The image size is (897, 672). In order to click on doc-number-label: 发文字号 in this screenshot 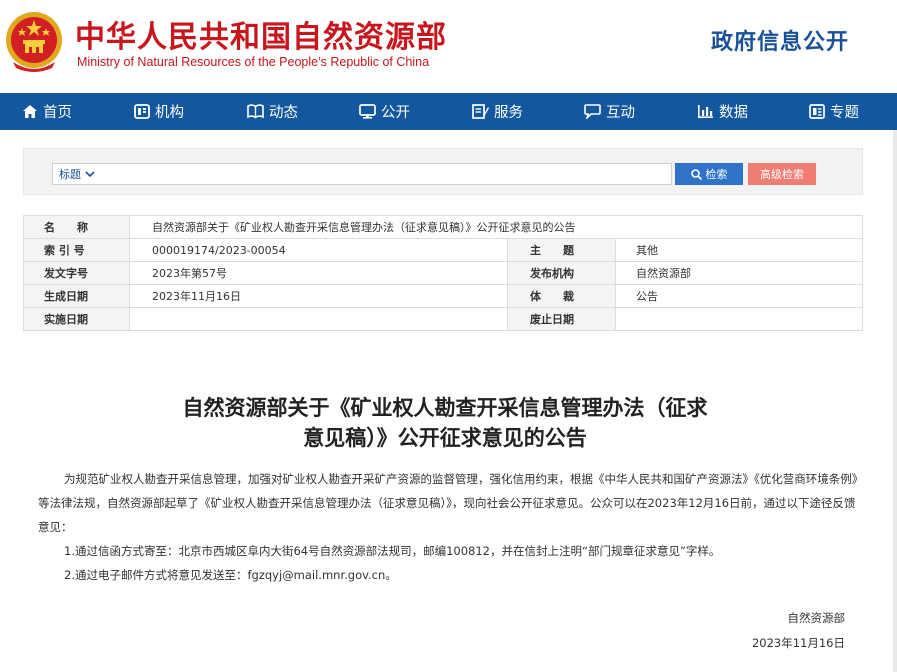, I will do `click(76, 273)`.